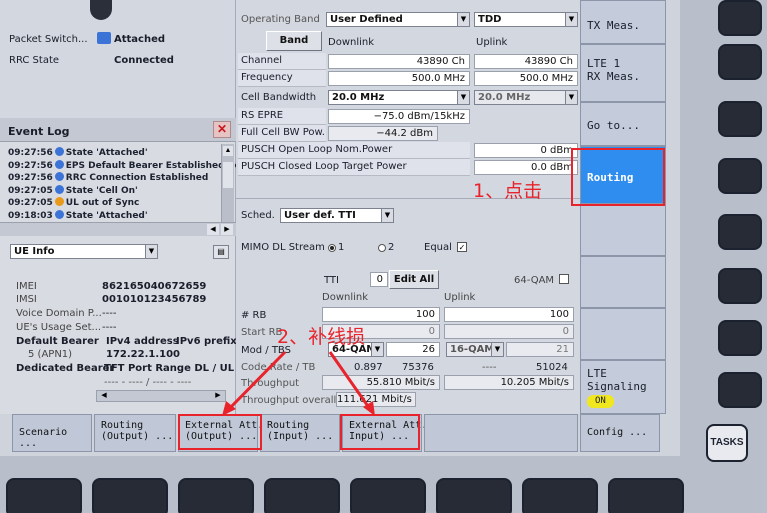 The image size is (767, 513). What do you see at coordinates (727, 443) in the screenshot?
I see `tasks-button: TASKS` at bounding box center [727, 443].